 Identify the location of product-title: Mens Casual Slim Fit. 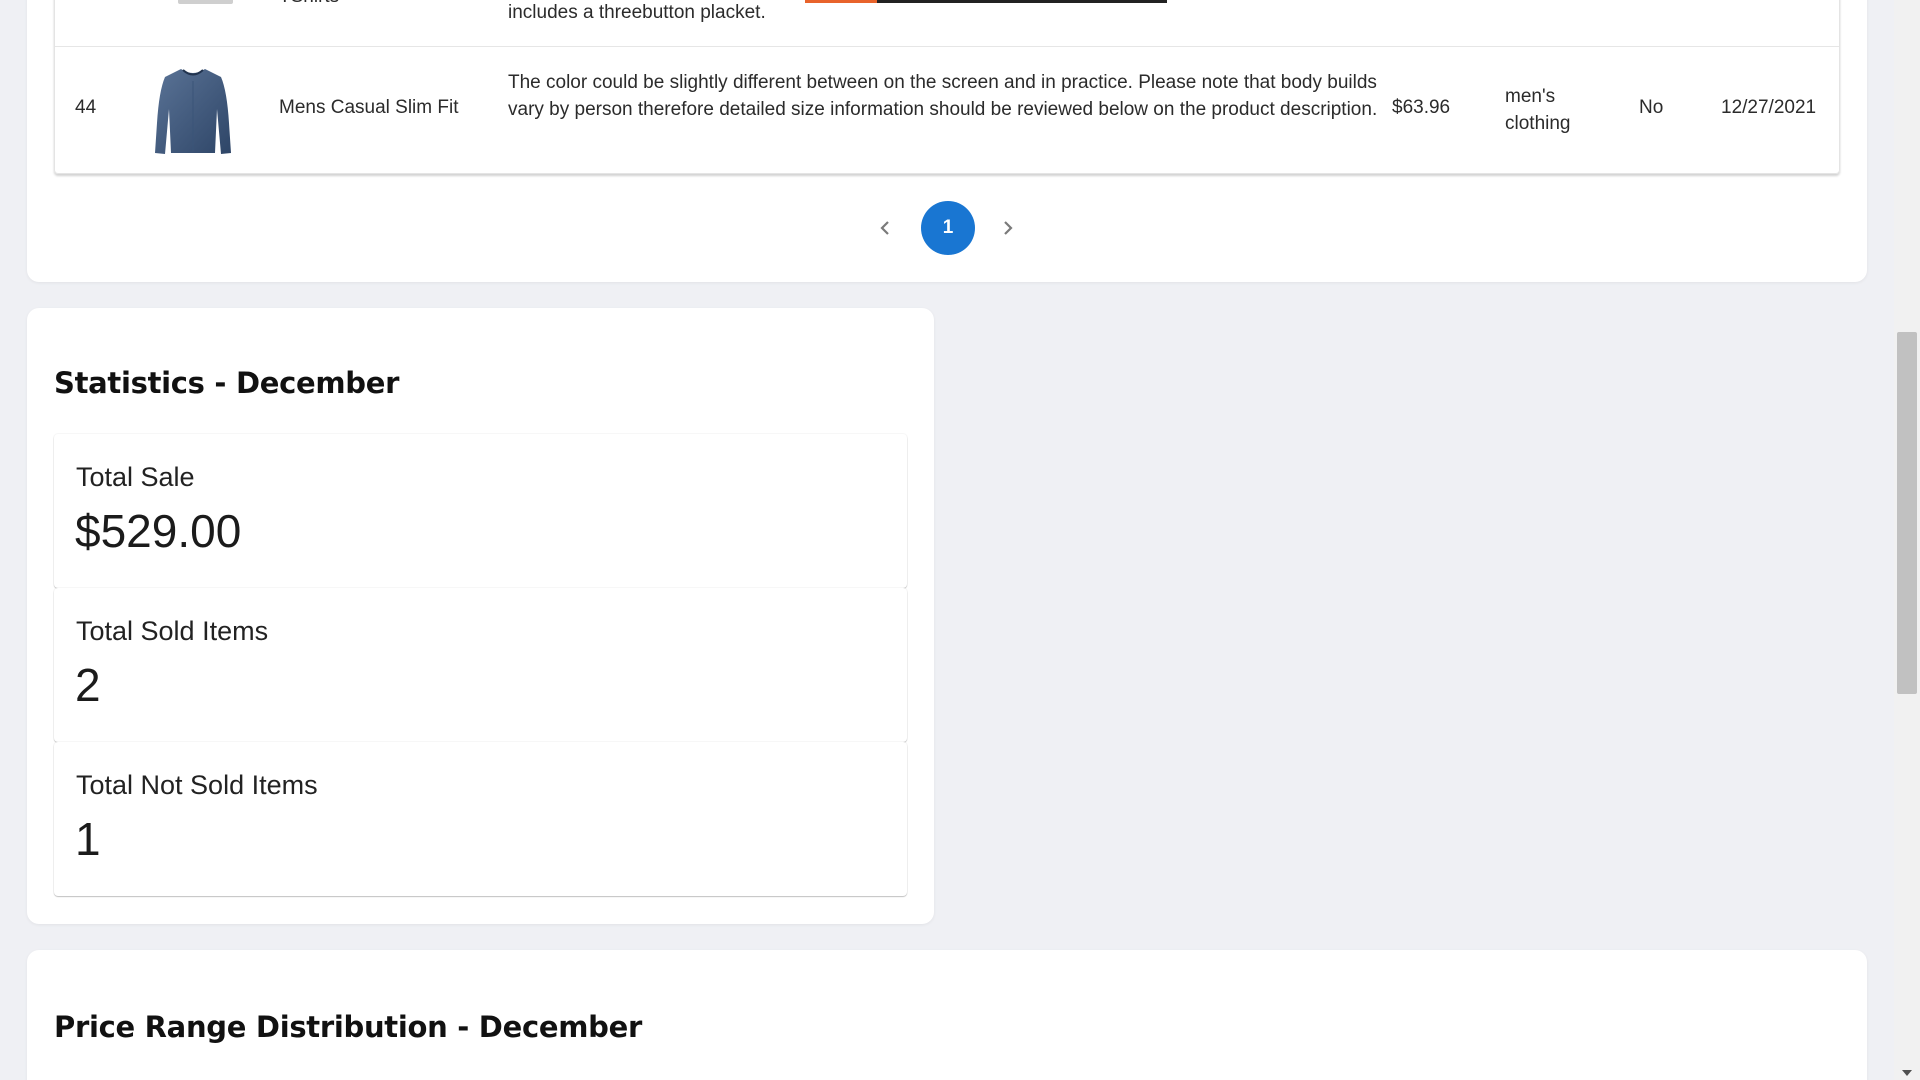
(369, 107).